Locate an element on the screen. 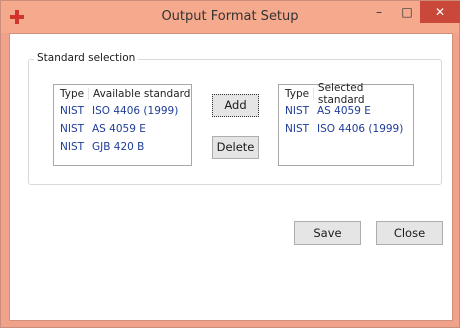 The height and width of the screenshot is (328, 460). maximize-button: □ is located at coordinates (407, 12).